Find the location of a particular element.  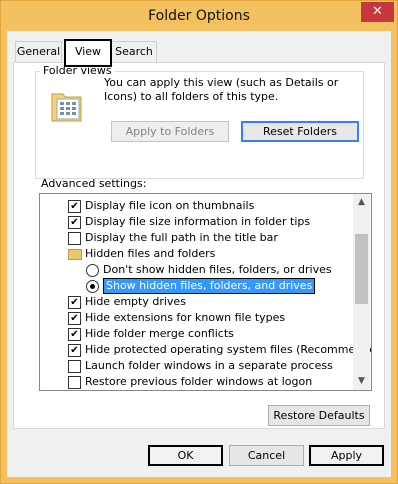

setting-label: Display the full path in the title bar is located at coordinates (181, 237).